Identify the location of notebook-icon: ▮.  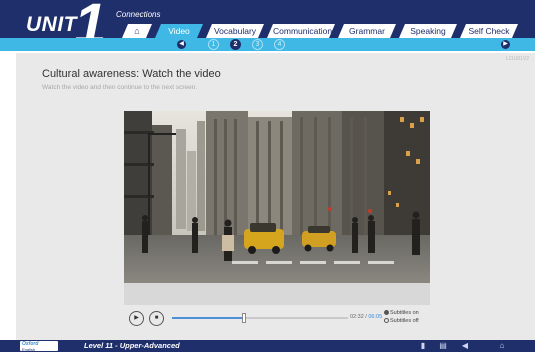
(423, 346).